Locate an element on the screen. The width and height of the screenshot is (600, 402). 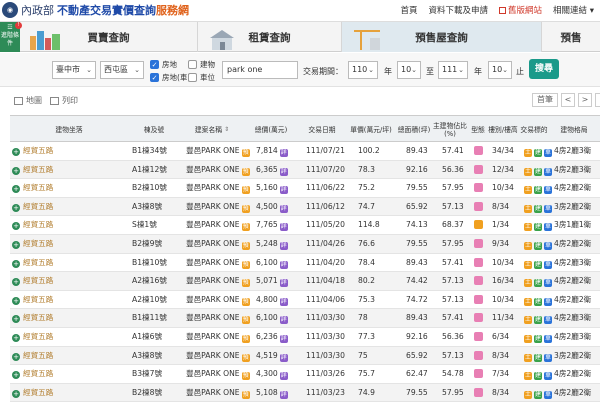
col-total-price: 總價(萬元) is located at coordinates (271, 129).